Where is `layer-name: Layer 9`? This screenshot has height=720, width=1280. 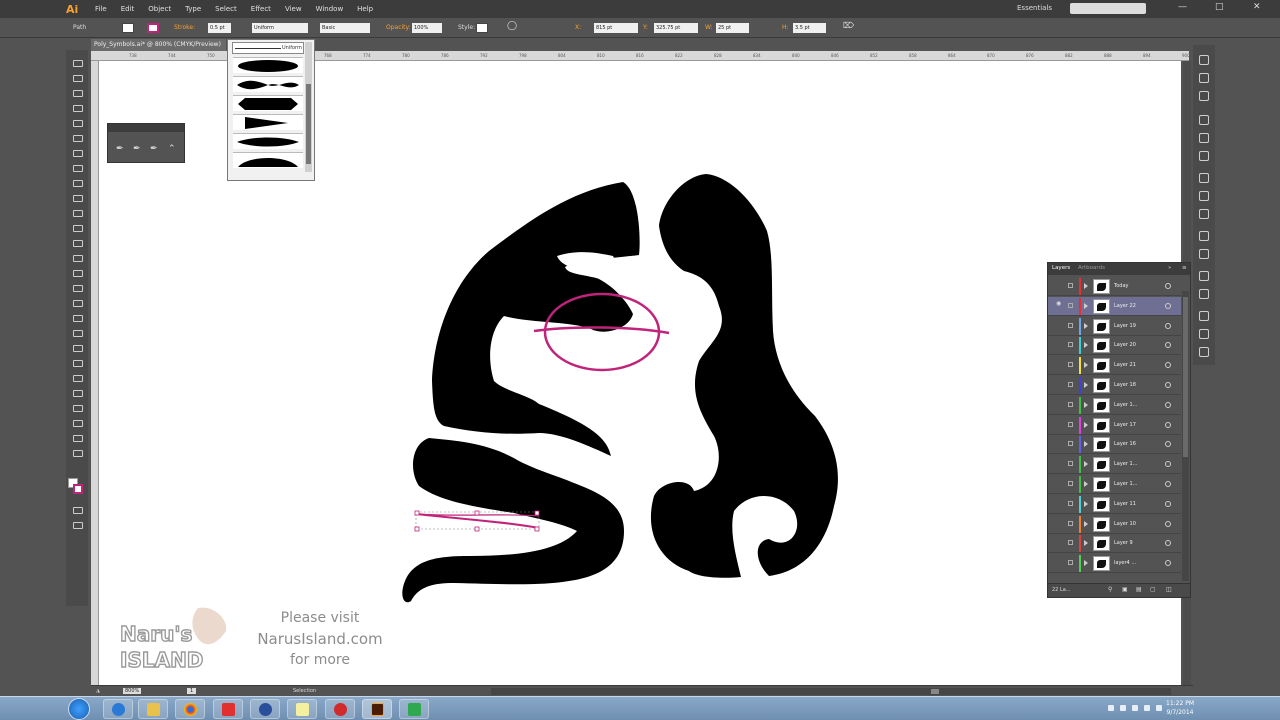 layer-name: Layer 9 is located at coordinates (1123, 543).